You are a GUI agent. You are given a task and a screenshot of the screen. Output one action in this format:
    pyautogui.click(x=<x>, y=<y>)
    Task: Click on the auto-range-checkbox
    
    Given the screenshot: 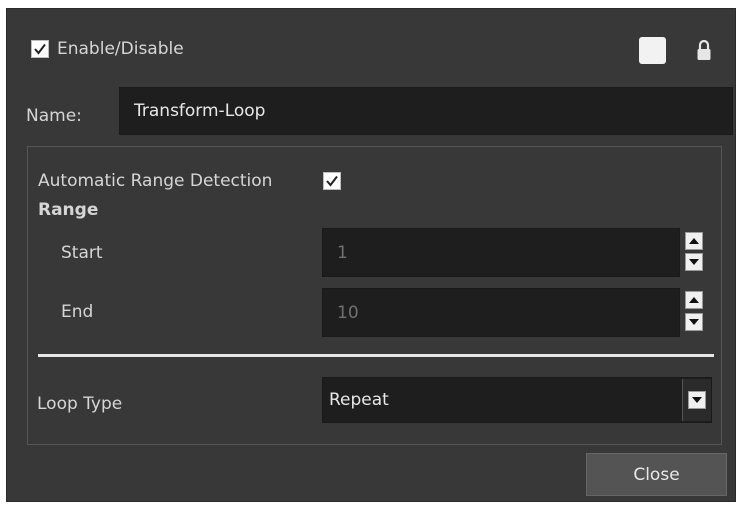 What is the action you would take?
    pyautogui.click(x=332, y=181)
    